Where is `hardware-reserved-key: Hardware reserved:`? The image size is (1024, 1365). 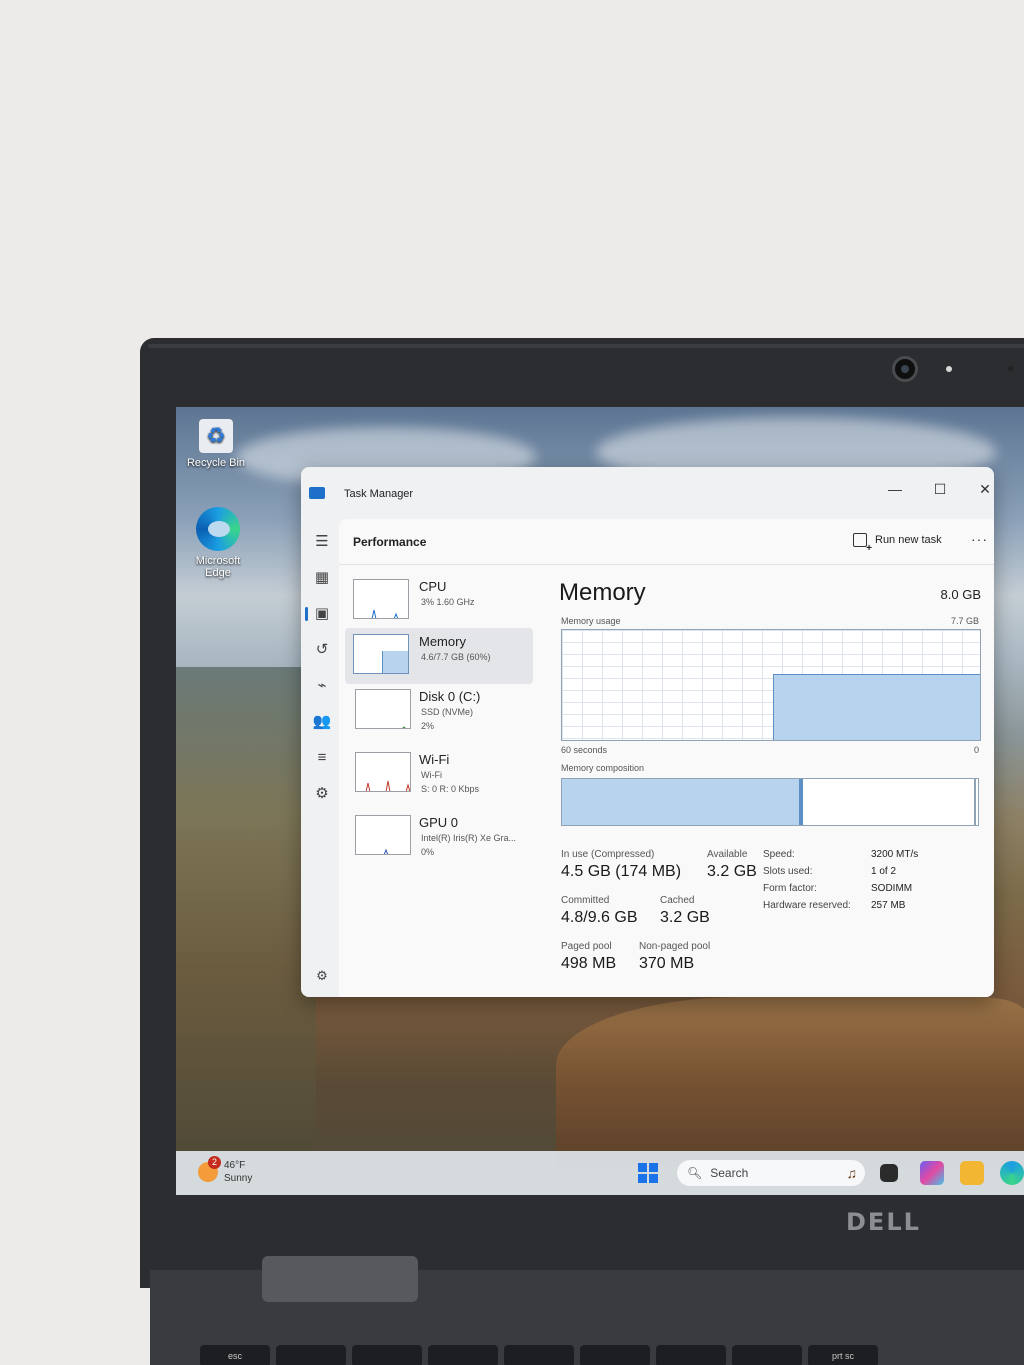 hardware-reserved-key: Hardware reserved: is located at coordinates (807, 905).